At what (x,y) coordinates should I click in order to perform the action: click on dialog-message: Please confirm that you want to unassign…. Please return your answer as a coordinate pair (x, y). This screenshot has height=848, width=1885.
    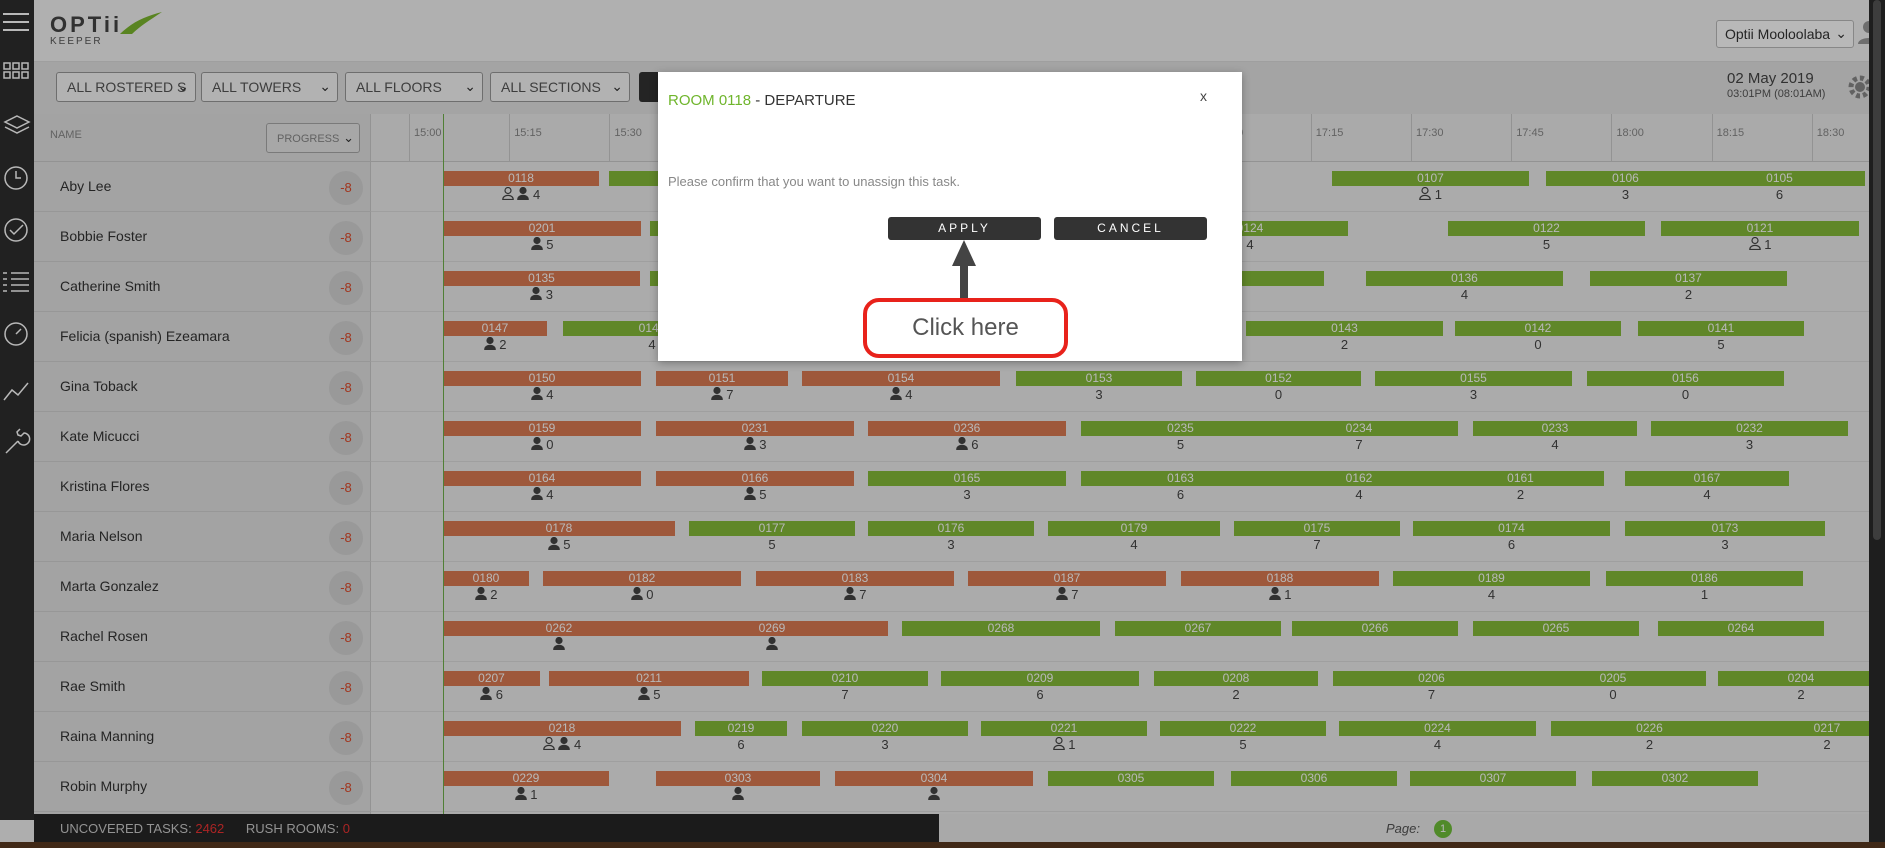
    Looking at the image, I should click on (814, 181).